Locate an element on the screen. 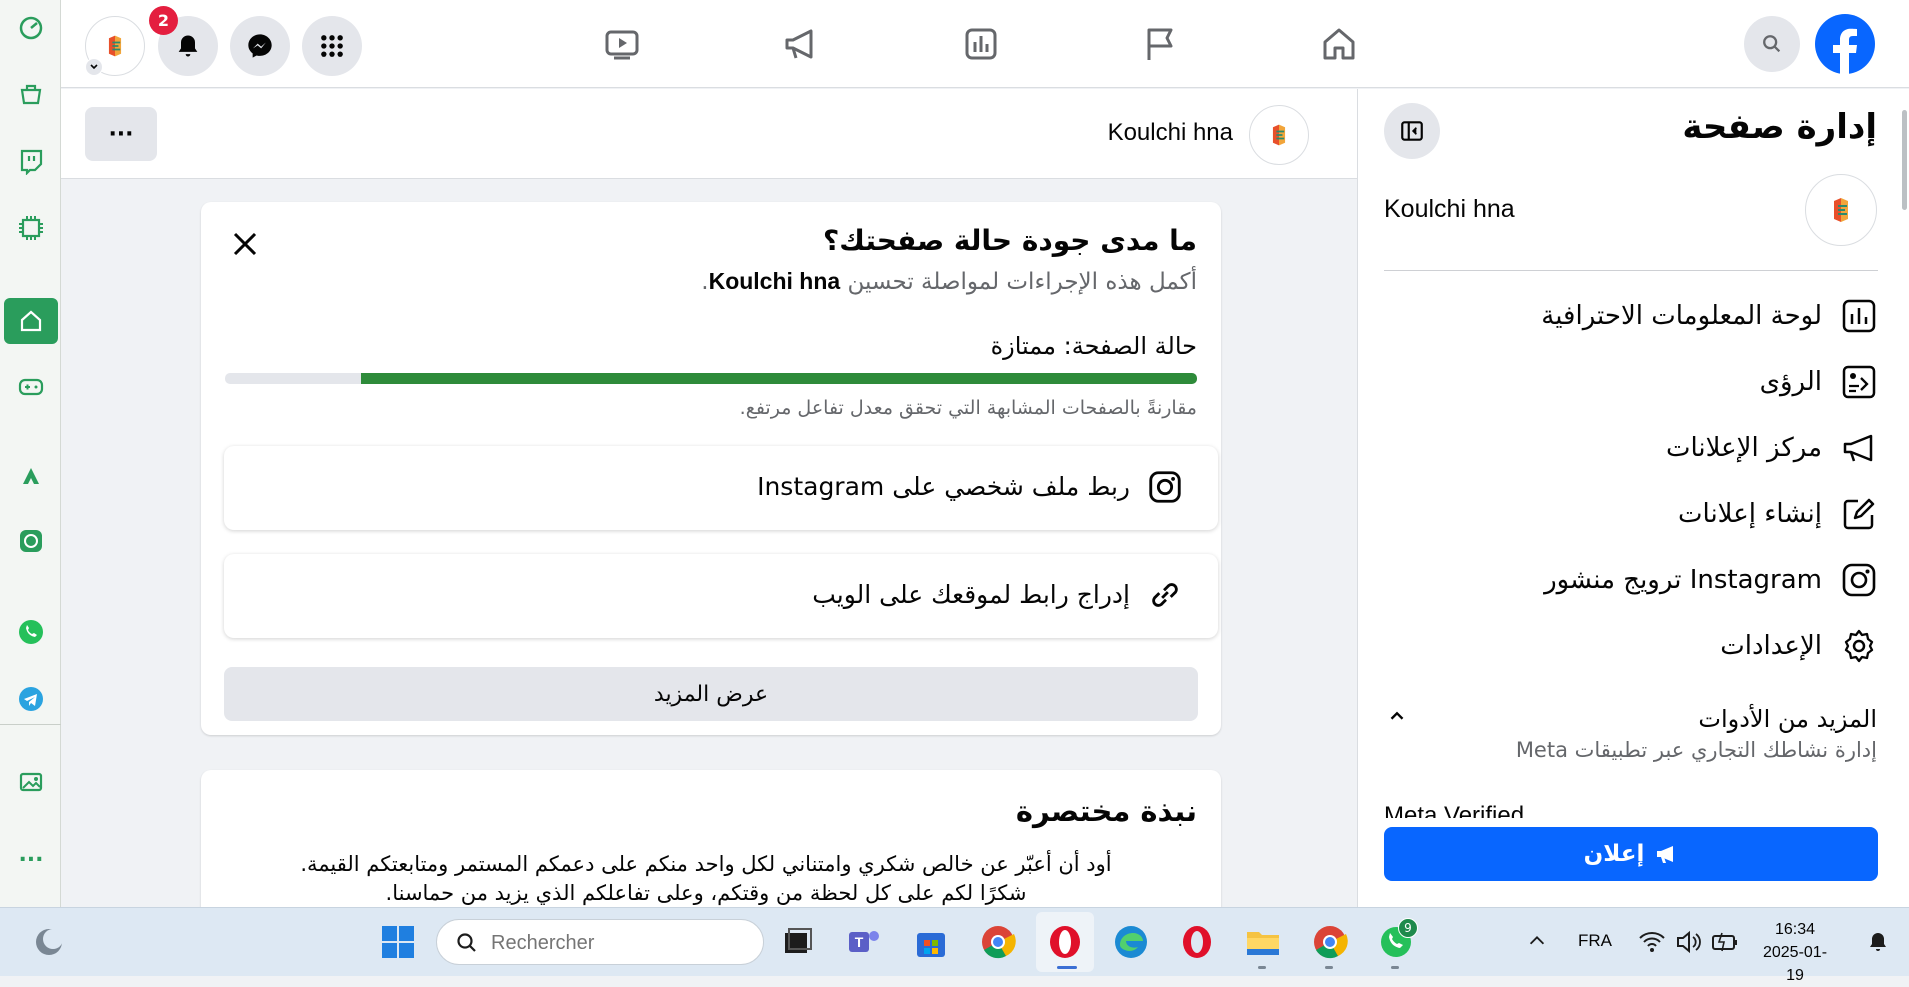  menu-item-ad-center: مركز الإعلانات is located at coordinates (1618, 448).